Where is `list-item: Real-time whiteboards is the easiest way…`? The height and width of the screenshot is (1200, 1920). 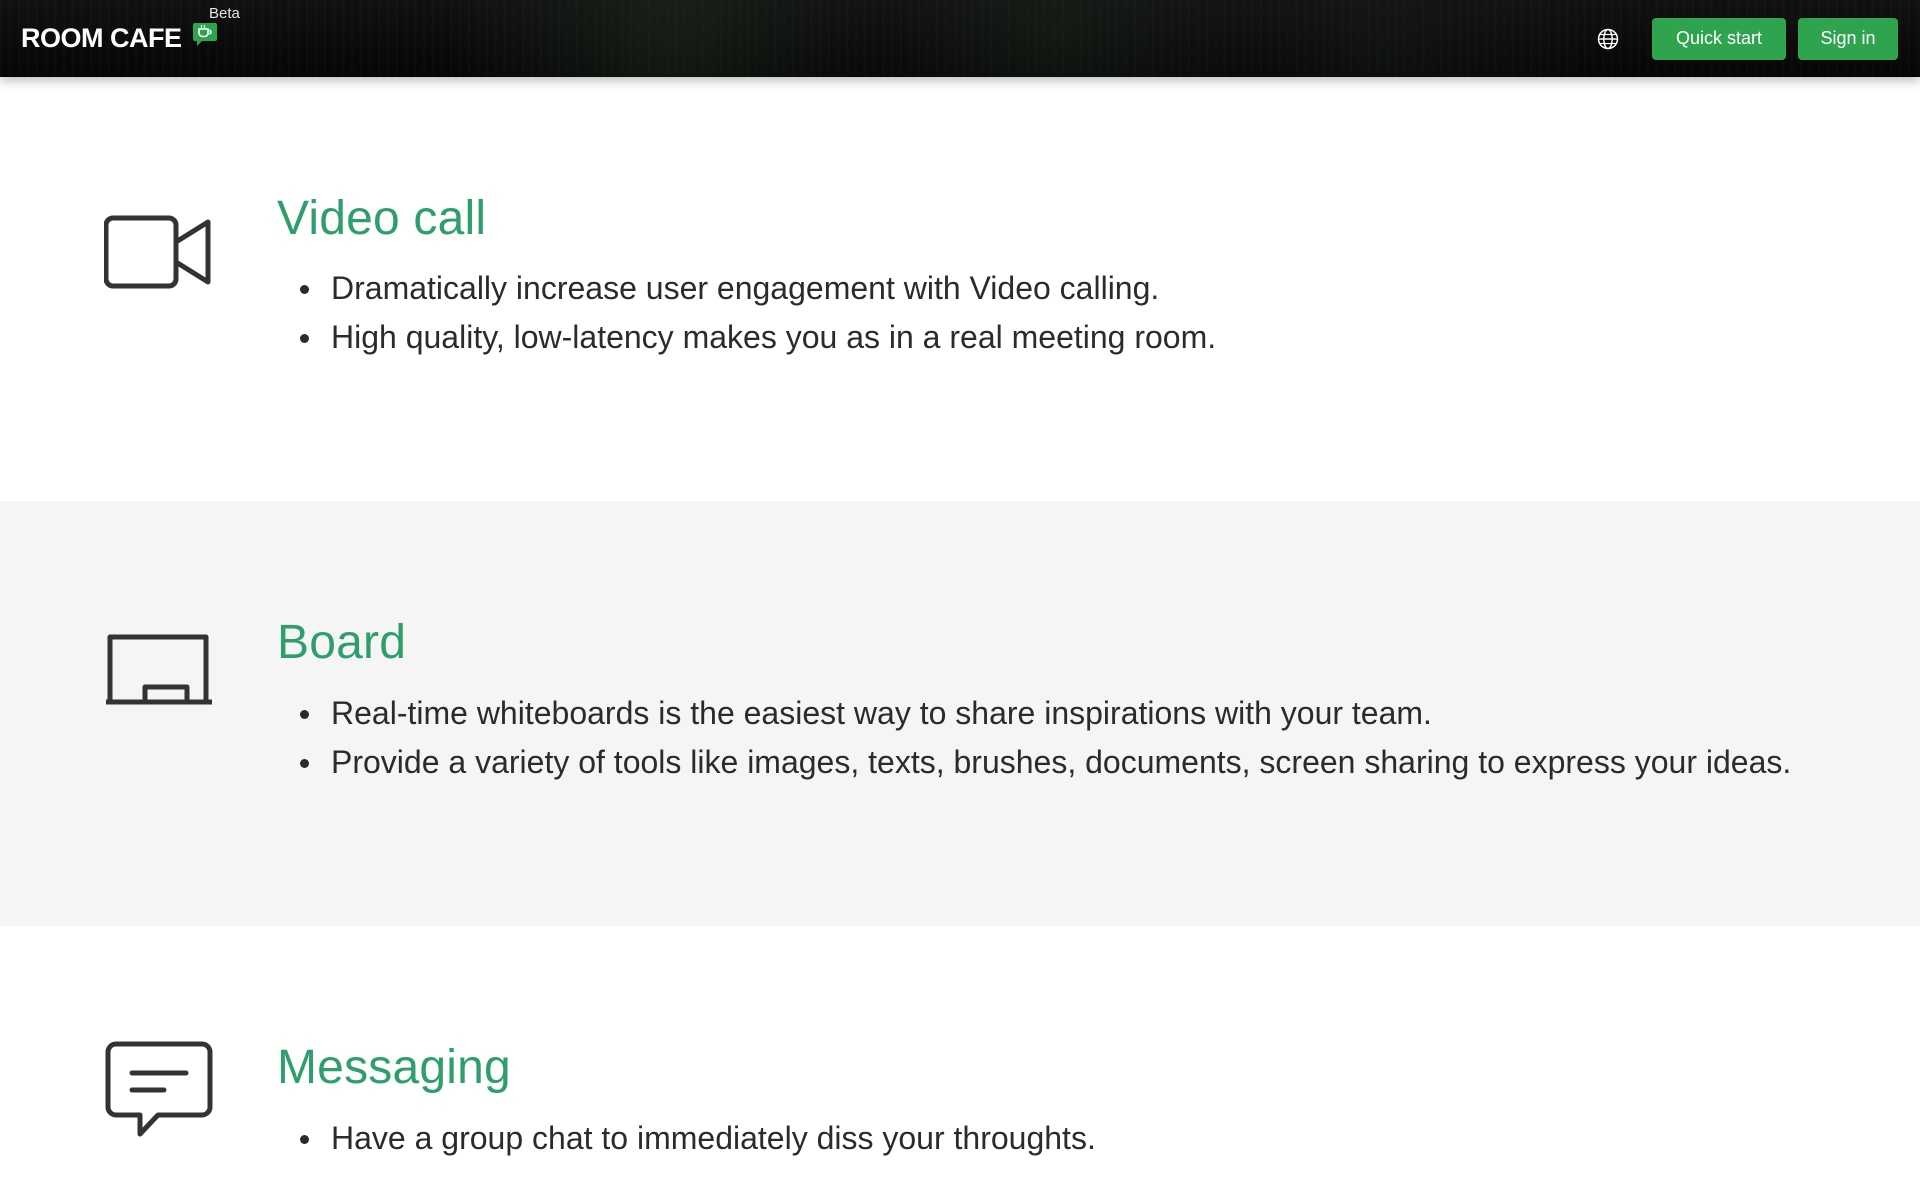 list-item: Real-time whiteboards is the easiest way… is located at coordinates (1045, 713).